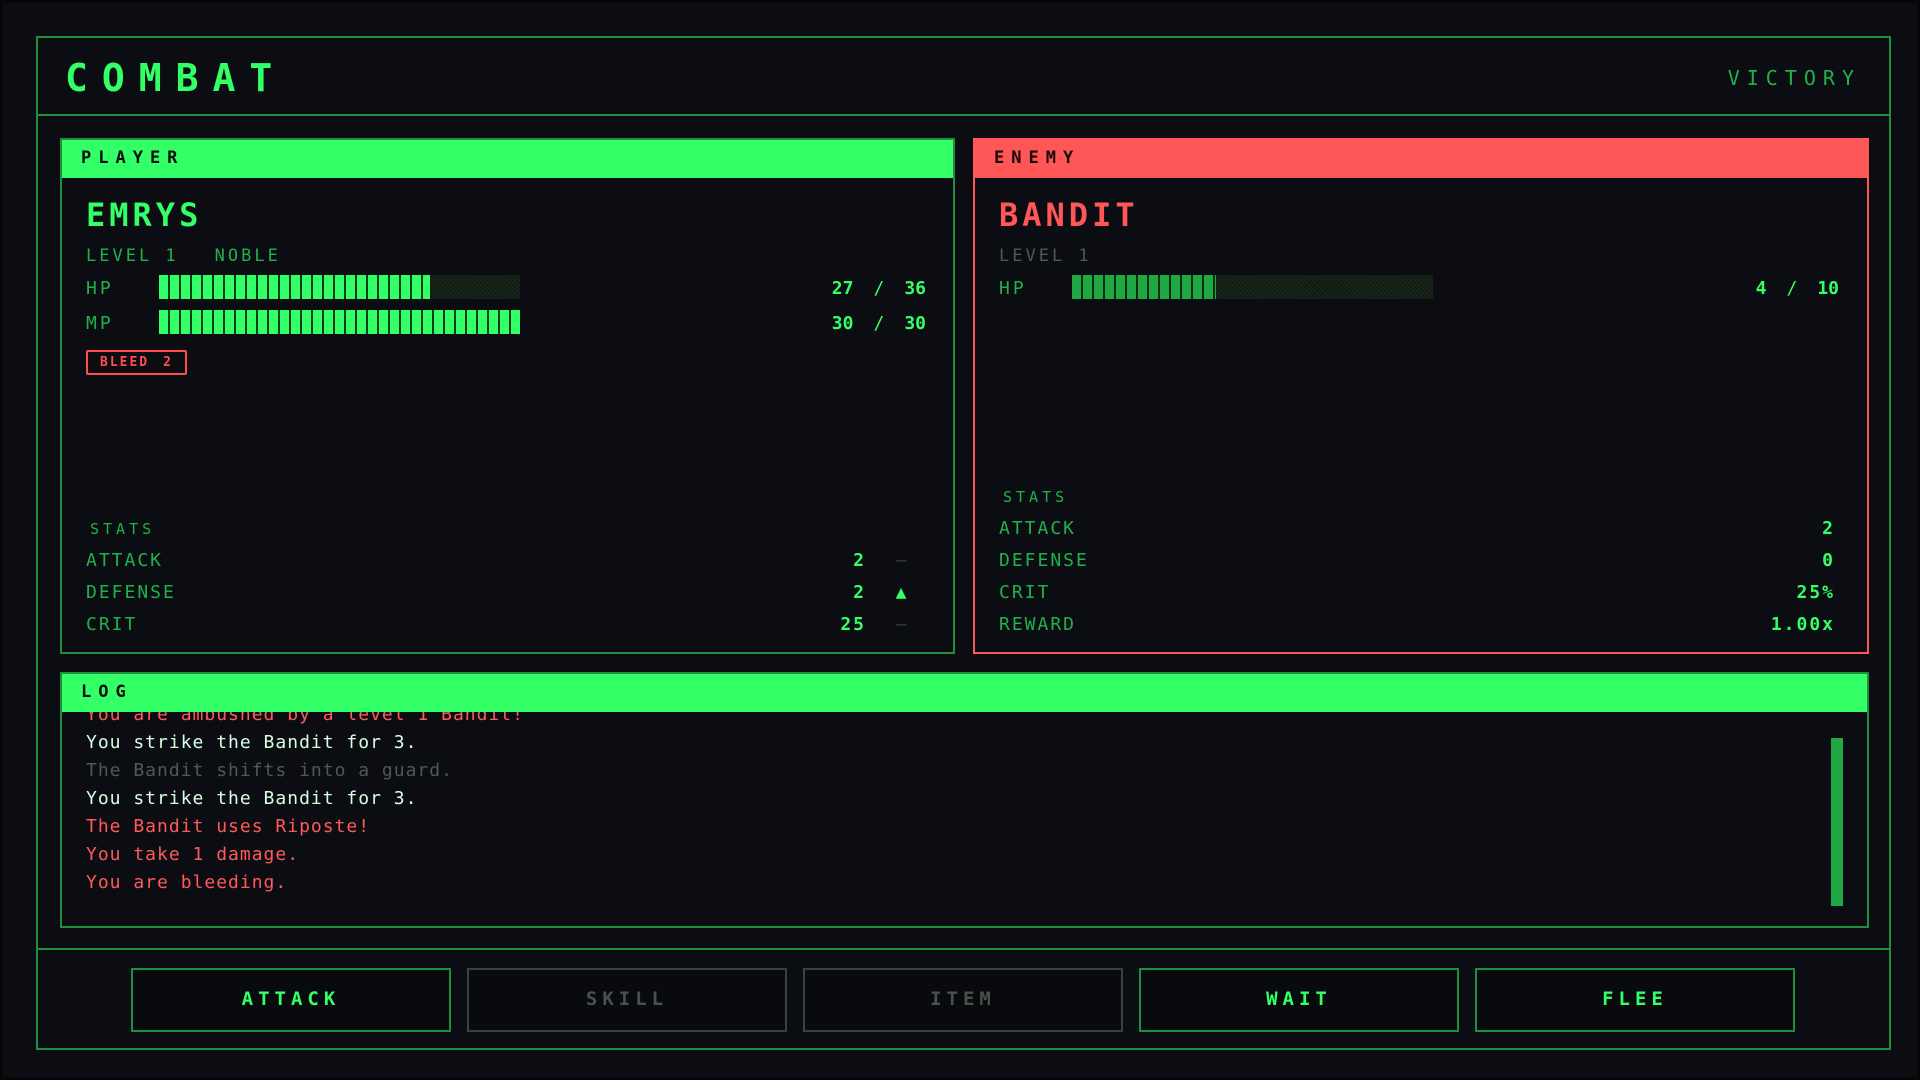  What do you see at coordinates (183, 256) in the screenshot?
I see `player-subtitle: LEVEL 1 NOBLE` at bounding box center [183, 256].